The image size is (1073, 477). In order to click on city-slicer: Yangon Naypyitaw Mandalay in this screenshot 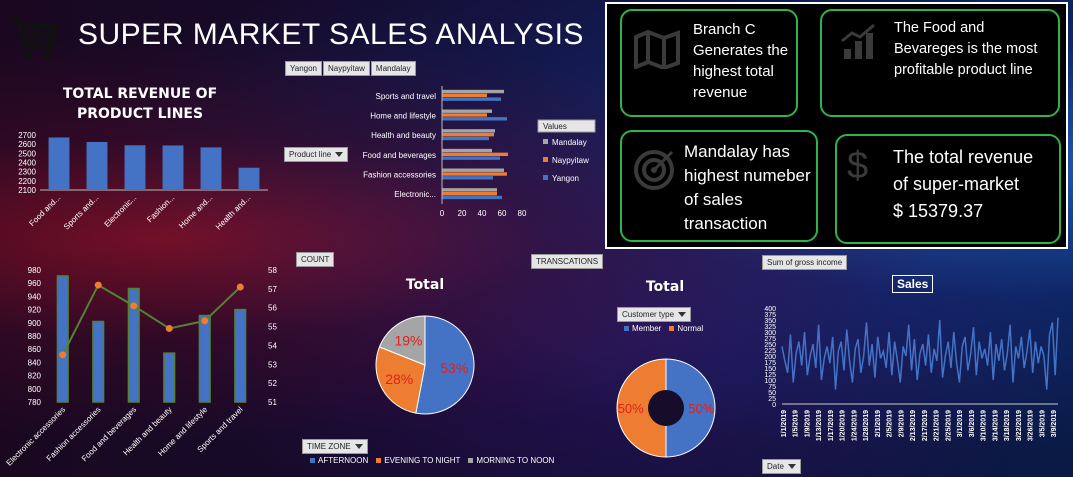, I will do `click(350, 68)`.